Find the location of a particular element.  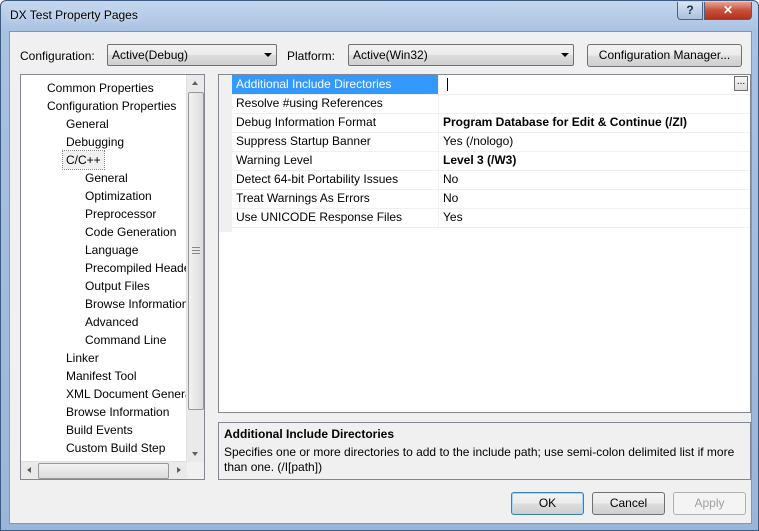

property-row-detect-64bit-portability: Detect 64-bit Portability Issues No is located at coordinates (491, 180).